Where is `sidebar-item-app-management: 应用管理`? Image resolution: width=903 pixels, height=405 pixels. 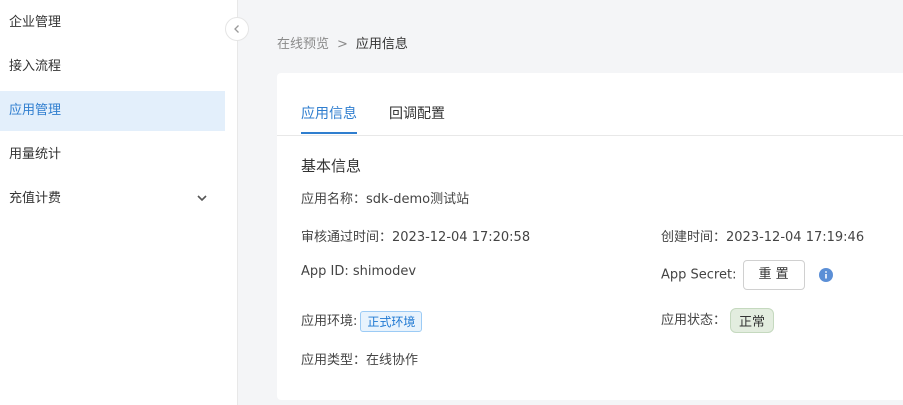
sidebar-item-app-management: 应用管理 is located at coordinates (112, 111).